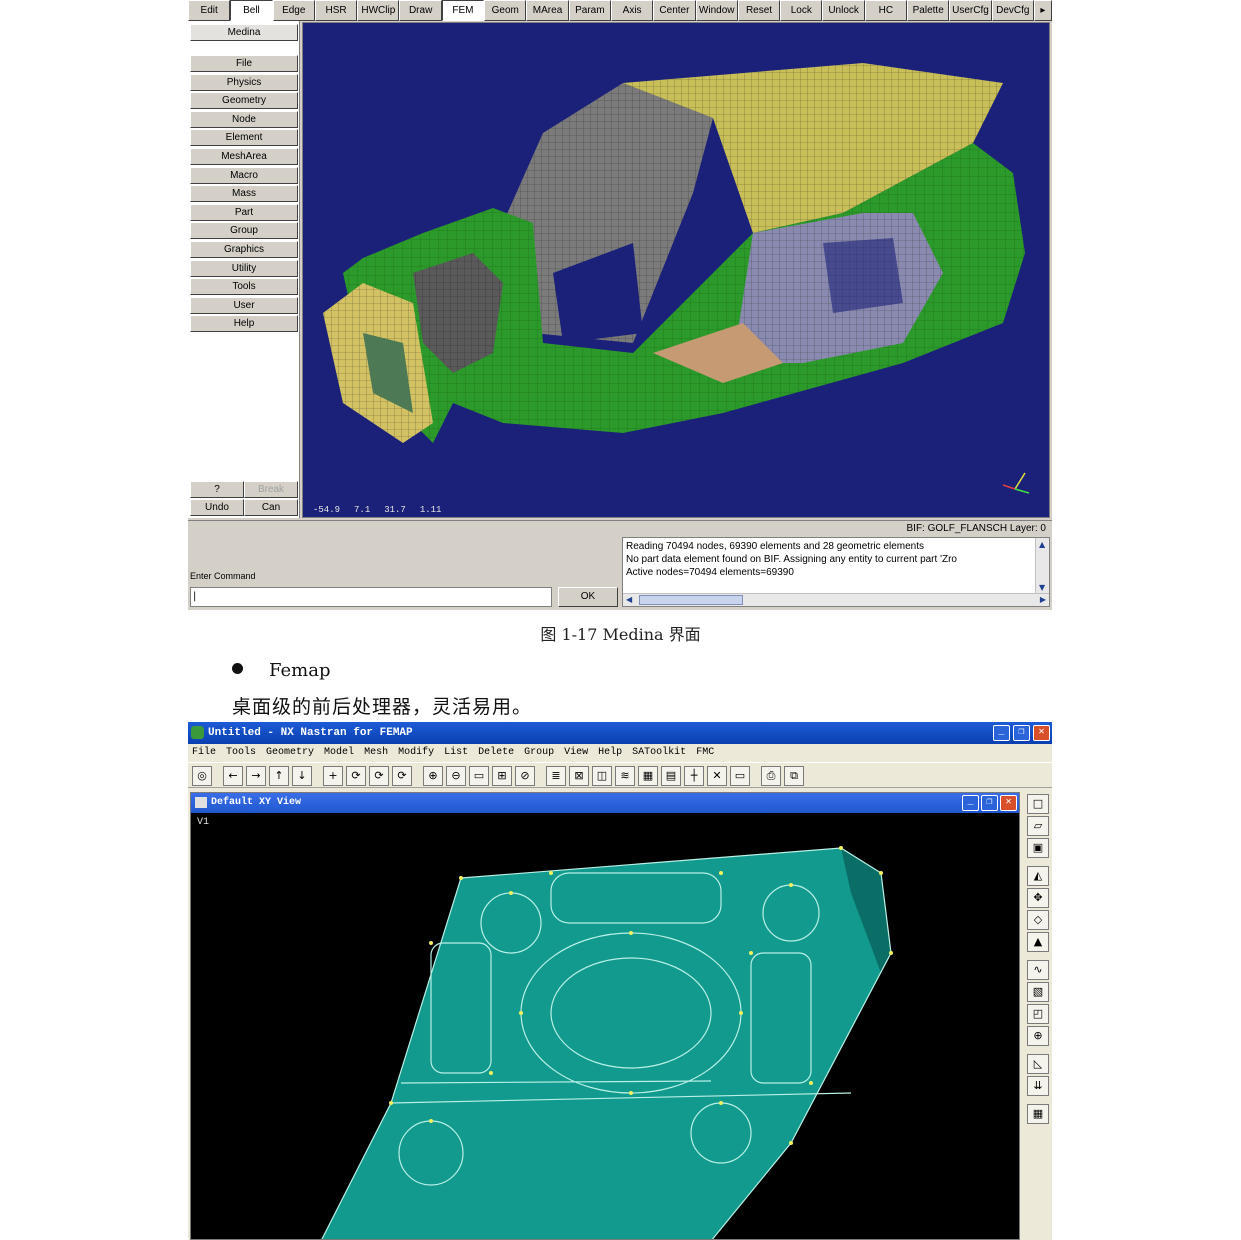 The width and height of the screenshot is (1241, 1240). I want to click on sidebar-item-mesharea: MeshArea, so click(244, 156).